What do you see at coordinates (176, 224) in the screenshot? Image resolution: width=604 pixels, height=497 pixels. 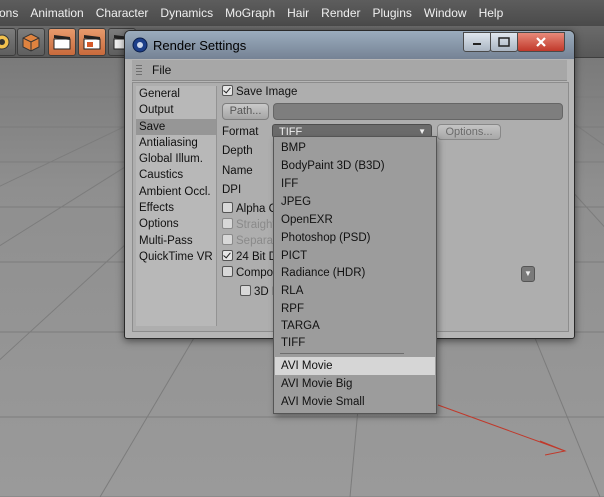 I see `nav-item-options: Options` at bounding box center [176, 224].